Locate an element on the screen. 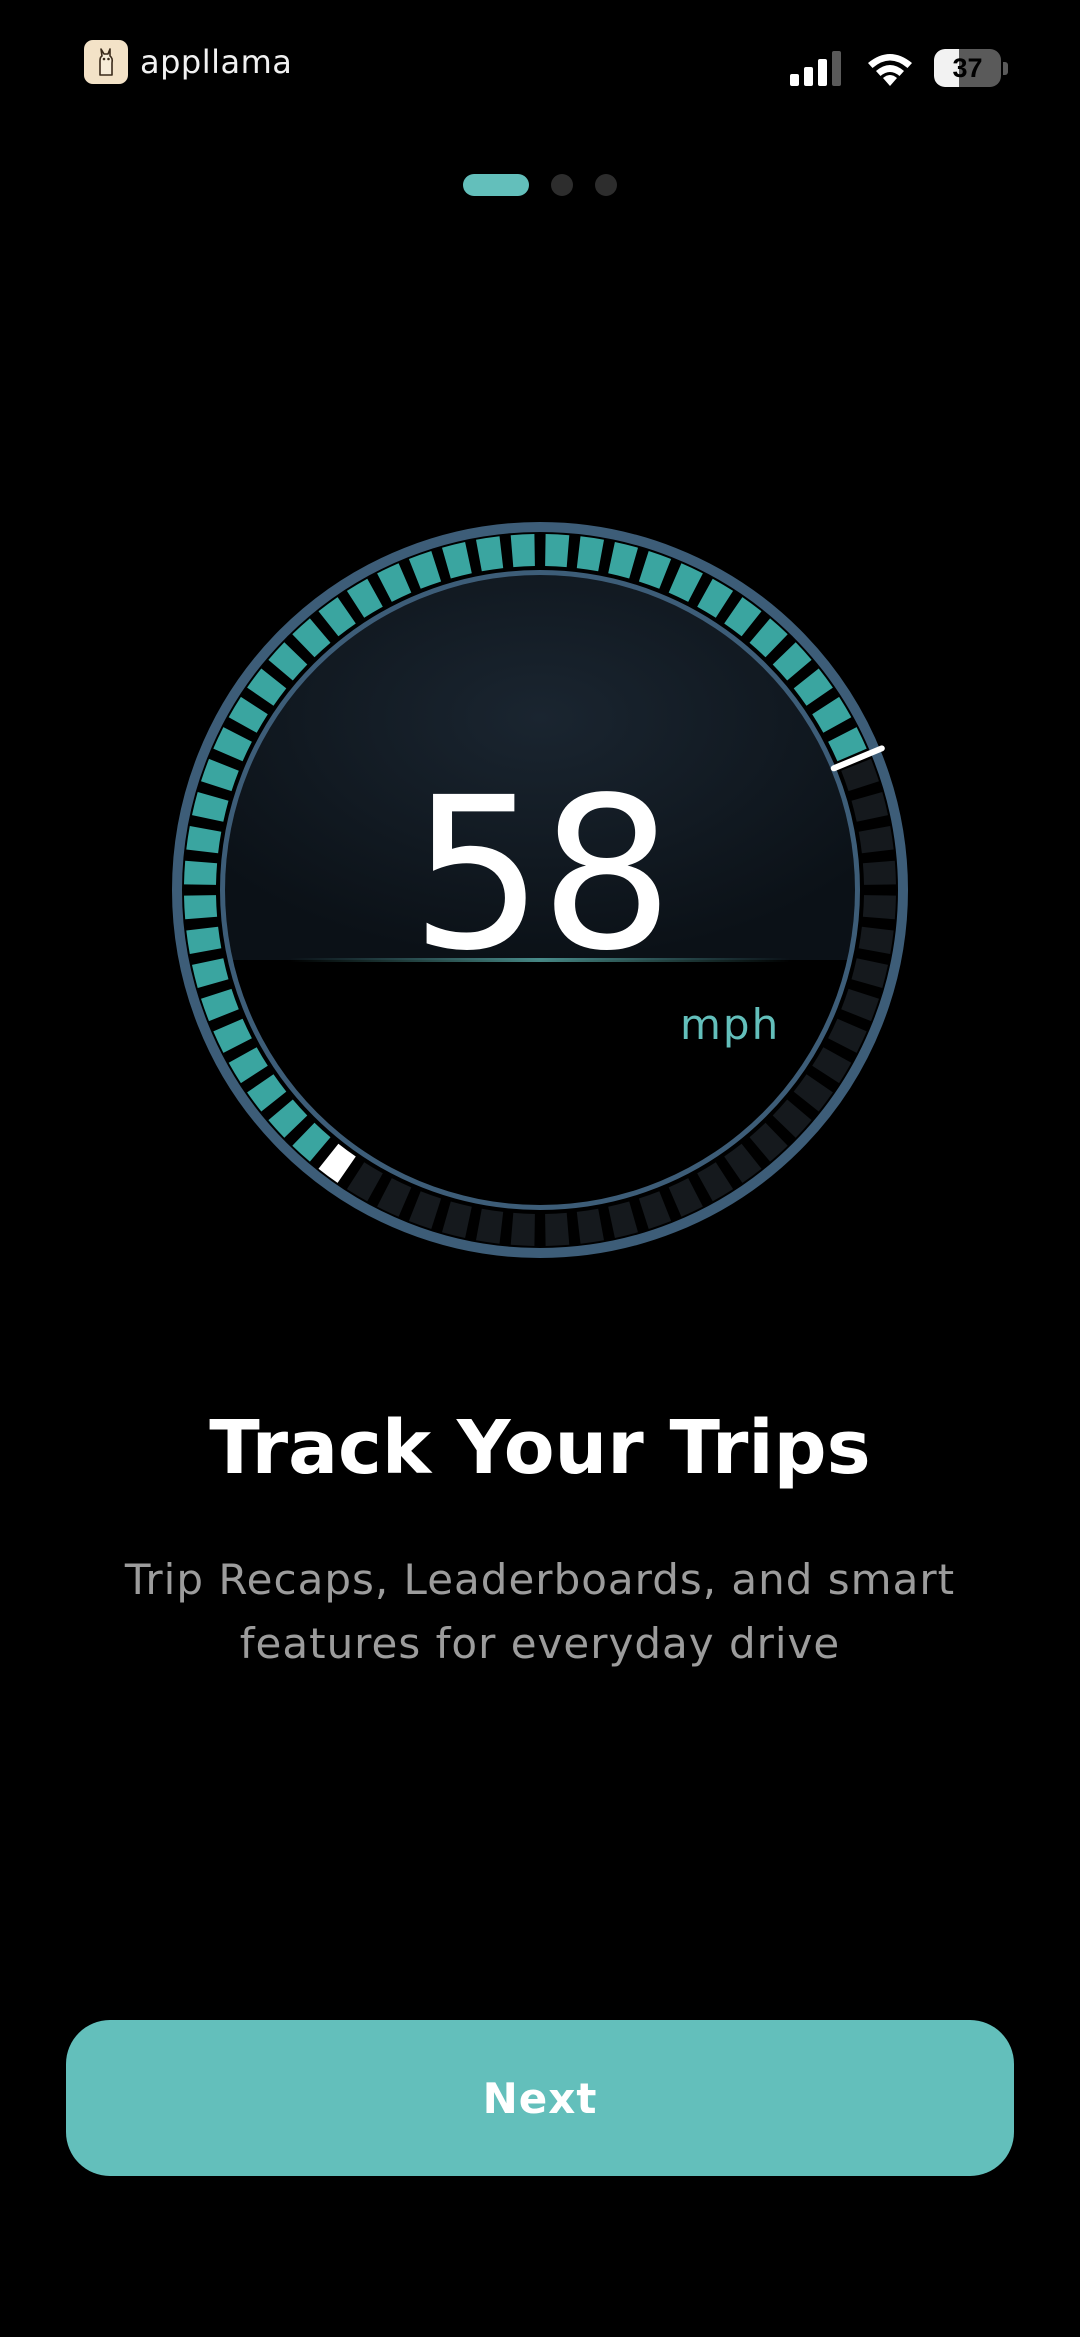  brand: appllama is located at coordinates (188, 62).